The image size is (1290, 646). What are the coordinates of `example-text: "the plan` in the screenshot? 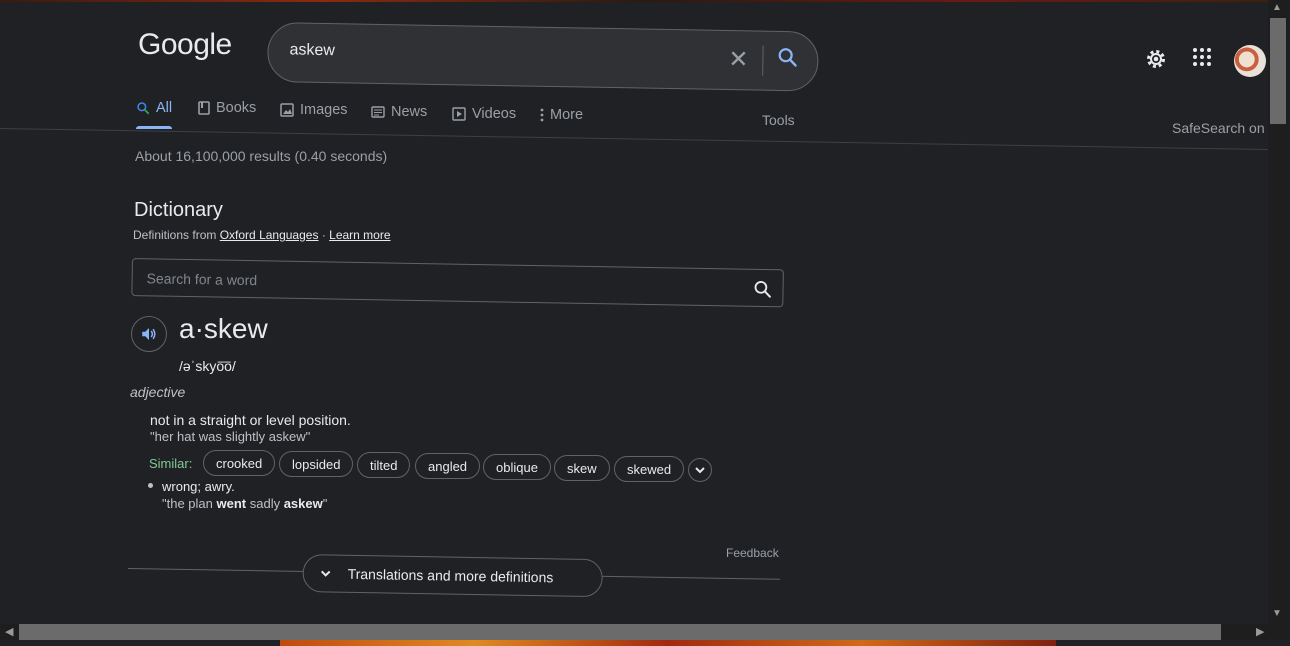 It's located at (189, 503).